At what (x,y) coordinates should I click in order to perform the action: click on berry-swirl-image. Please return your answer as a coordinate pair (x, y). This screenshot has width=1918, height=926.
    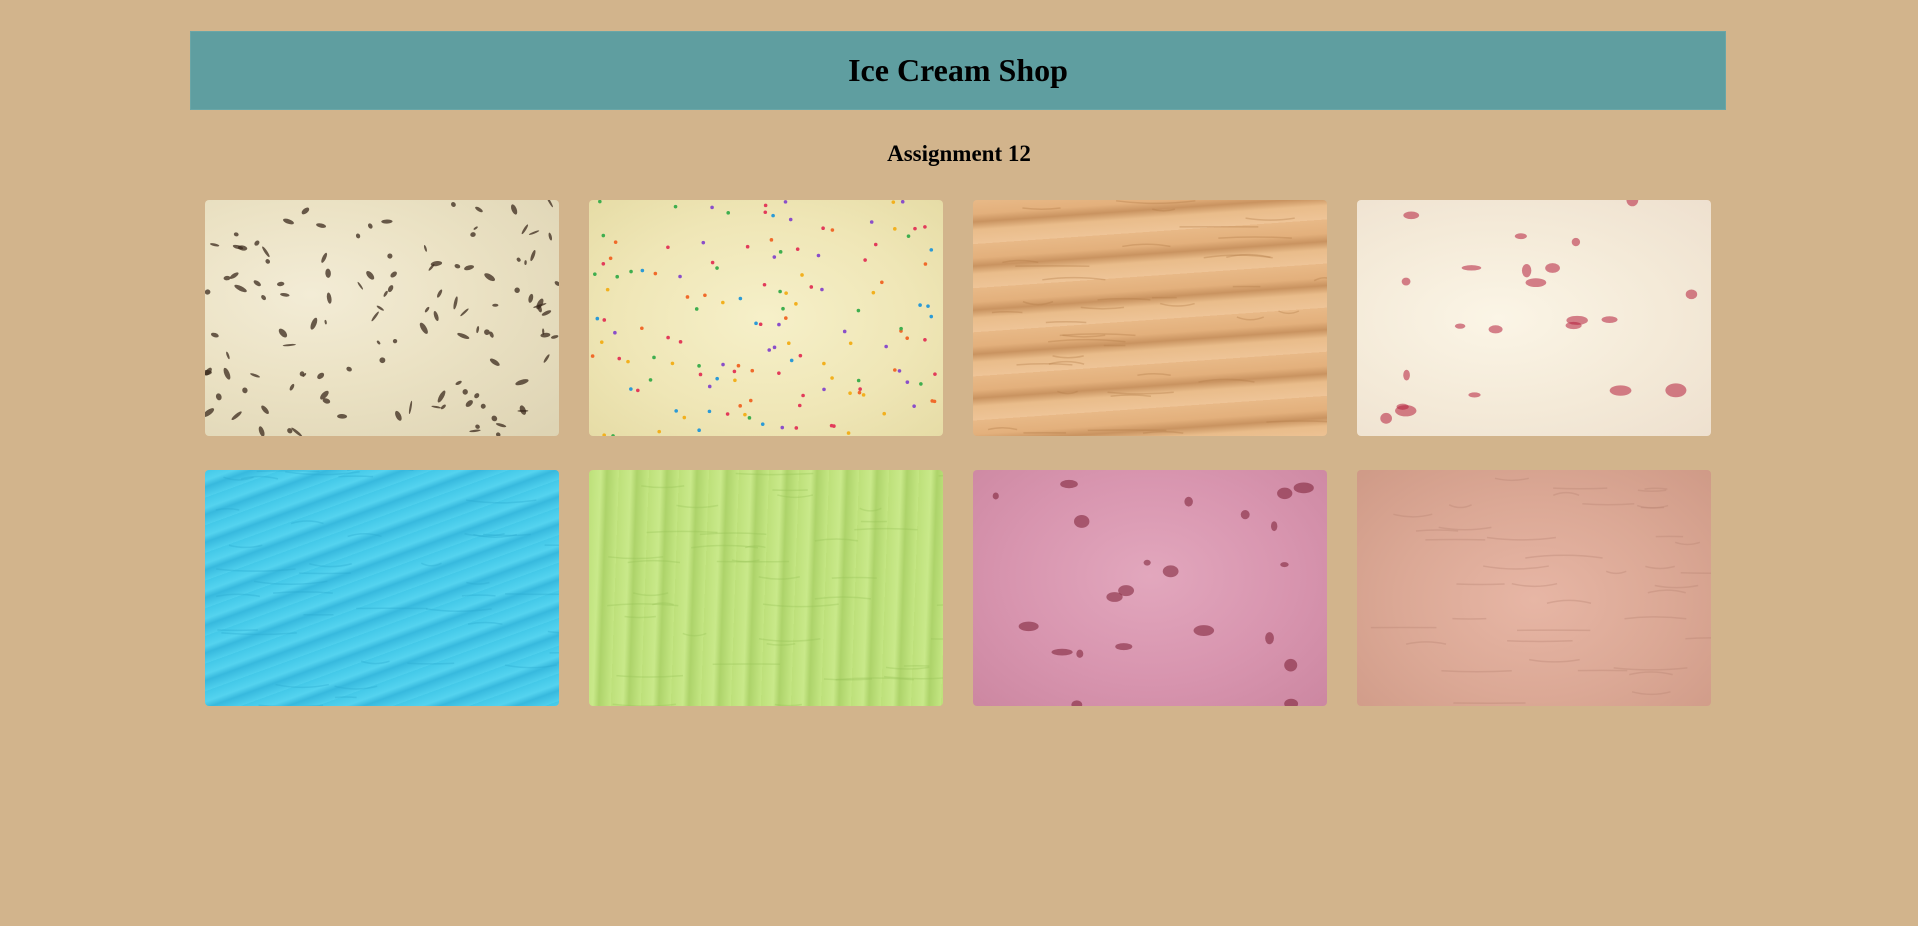
    Looking at the image, I should click on (1534, 318).